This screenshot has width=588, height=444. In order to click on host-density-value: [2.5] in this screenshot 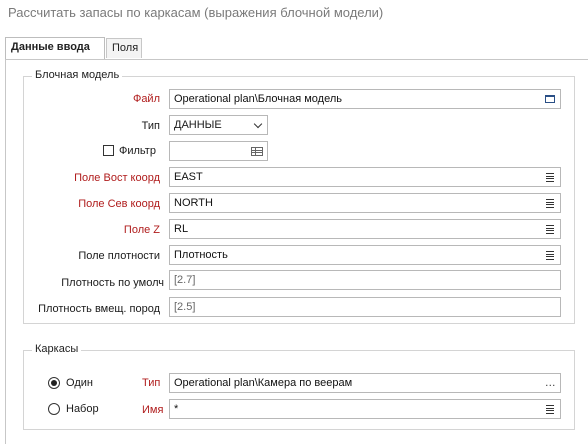, I will do `click(185, 307)`.